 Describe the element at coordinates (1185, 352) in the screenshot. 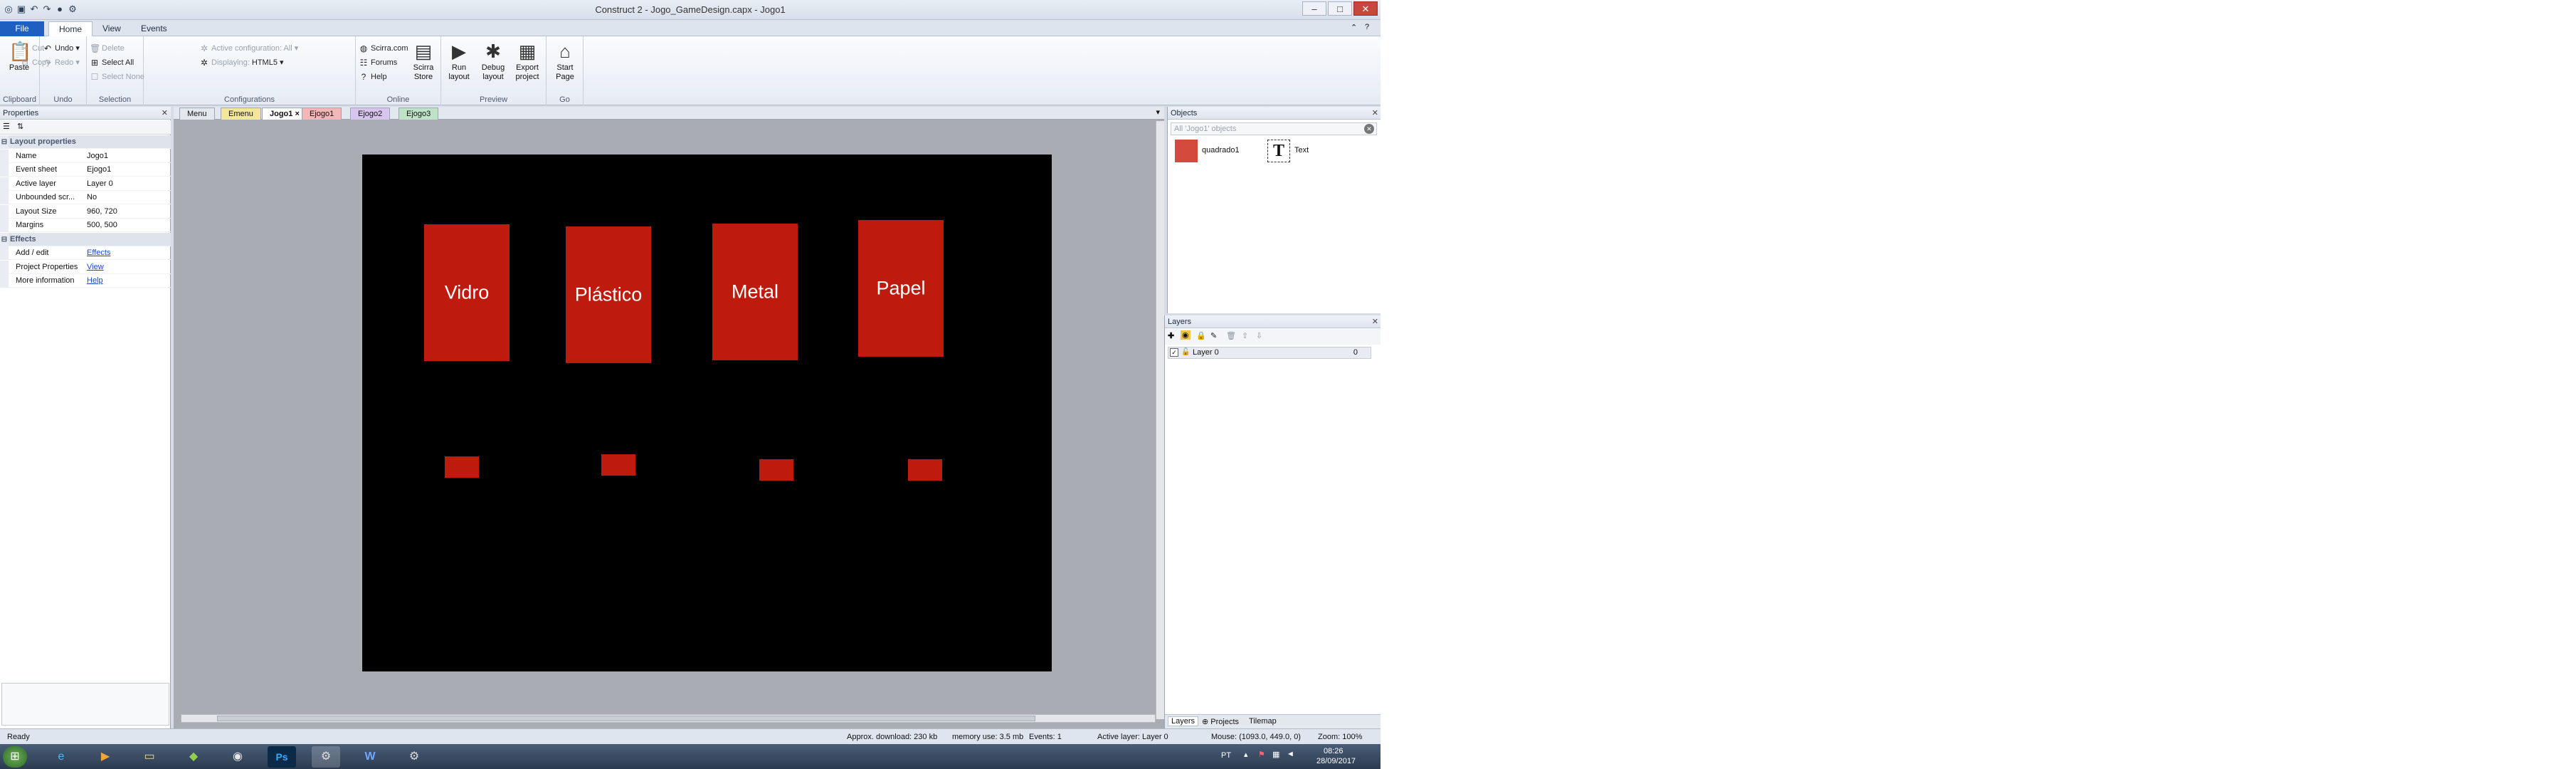

I see `layer-lock-icon: 🔓` at that location.